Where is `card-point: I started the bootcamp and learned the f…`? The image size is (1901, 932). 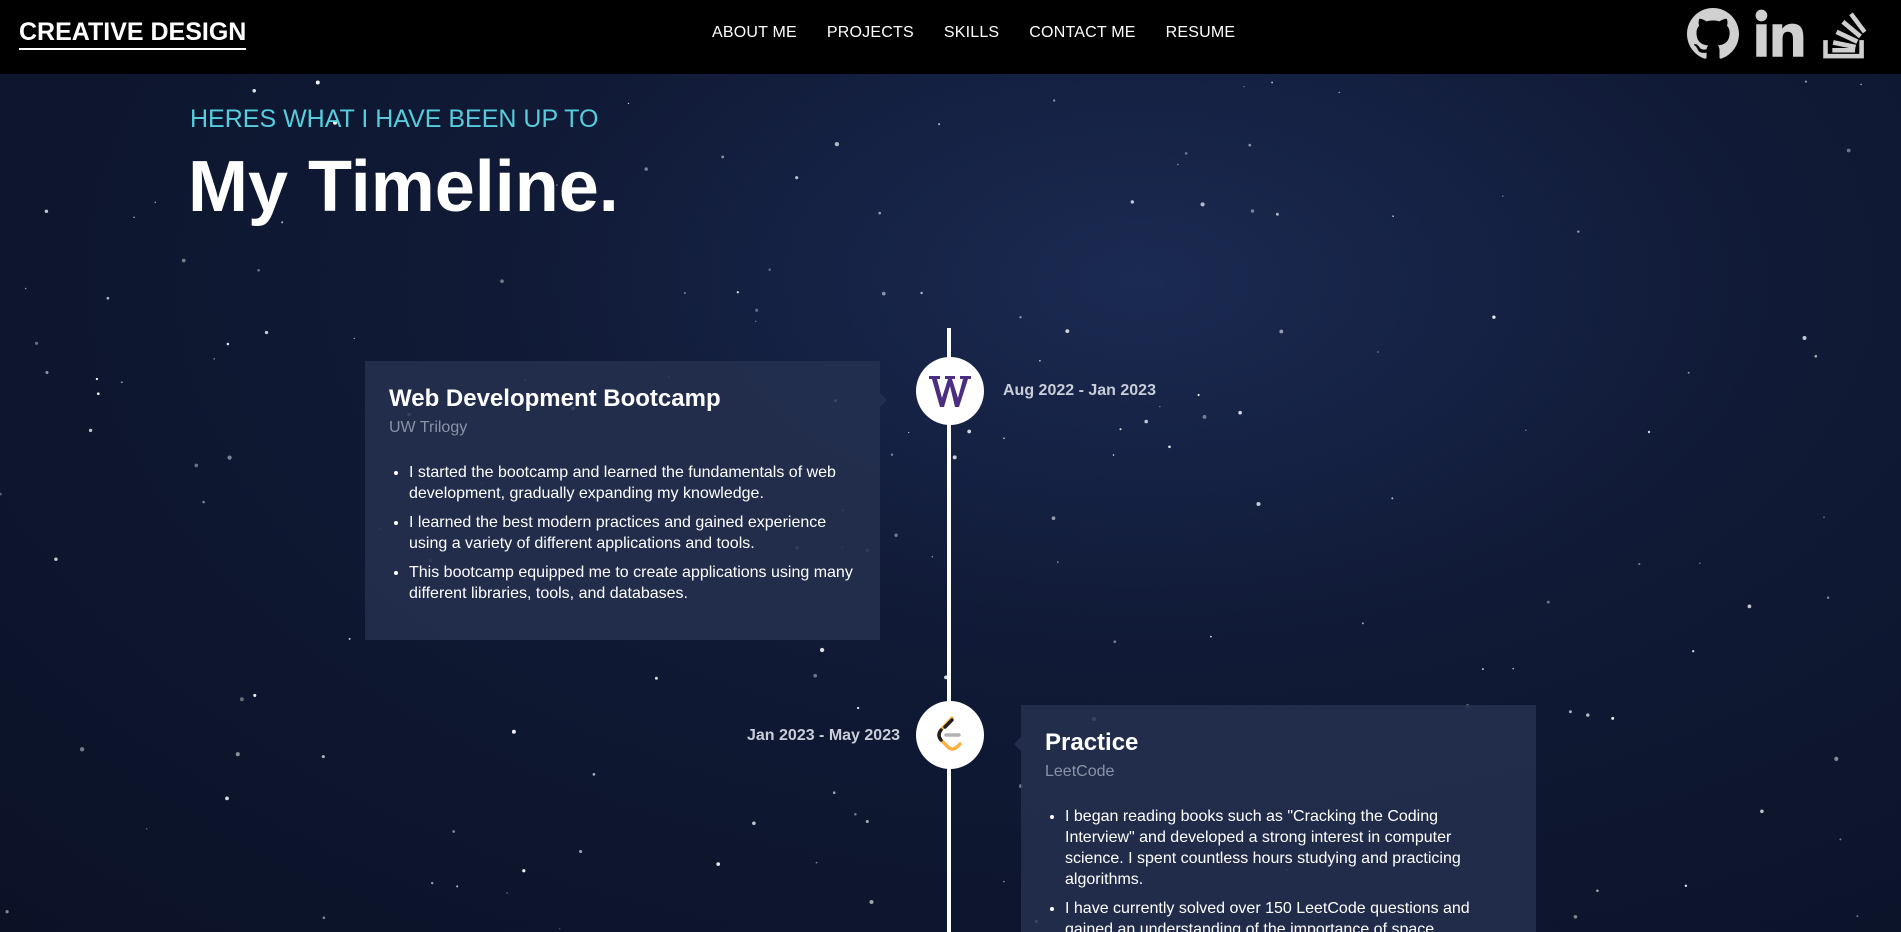
card-point: I started the bootcamp and learned the f… is located at coordinates (632, 483).